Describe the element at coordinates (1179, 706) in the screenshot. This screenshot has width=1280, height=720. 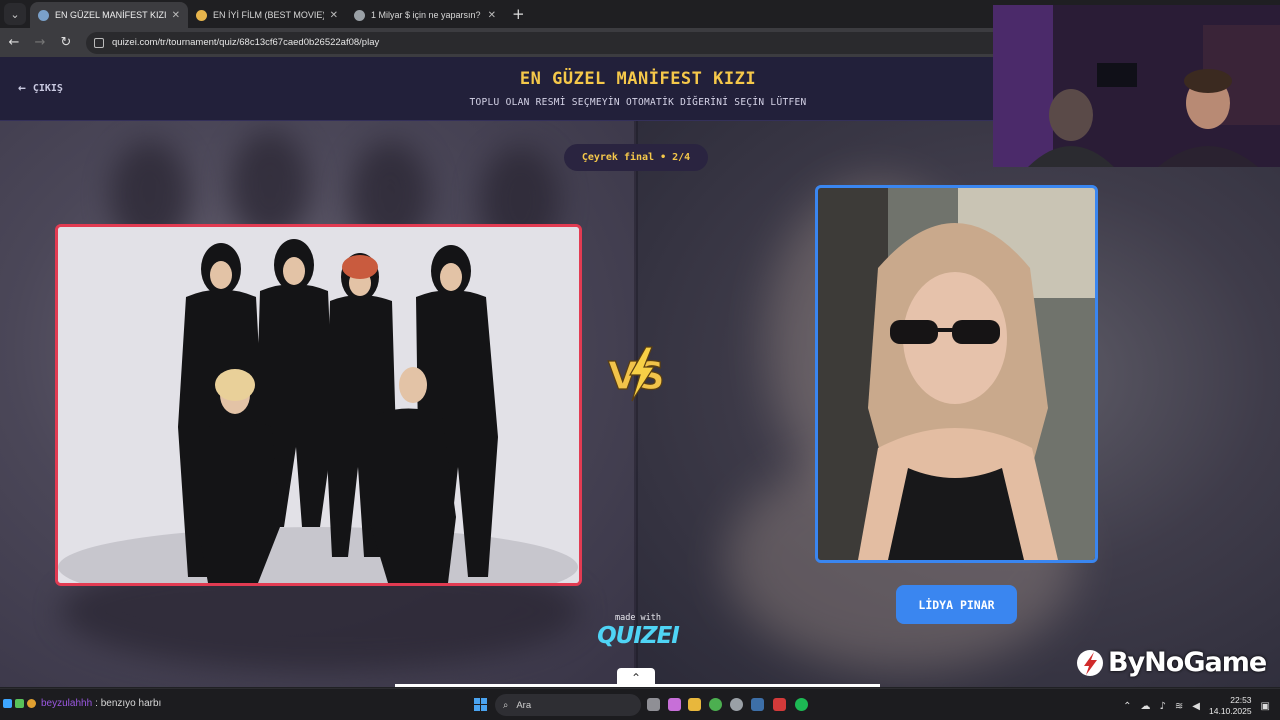
I see `wifi-icon: ≋` at that location.